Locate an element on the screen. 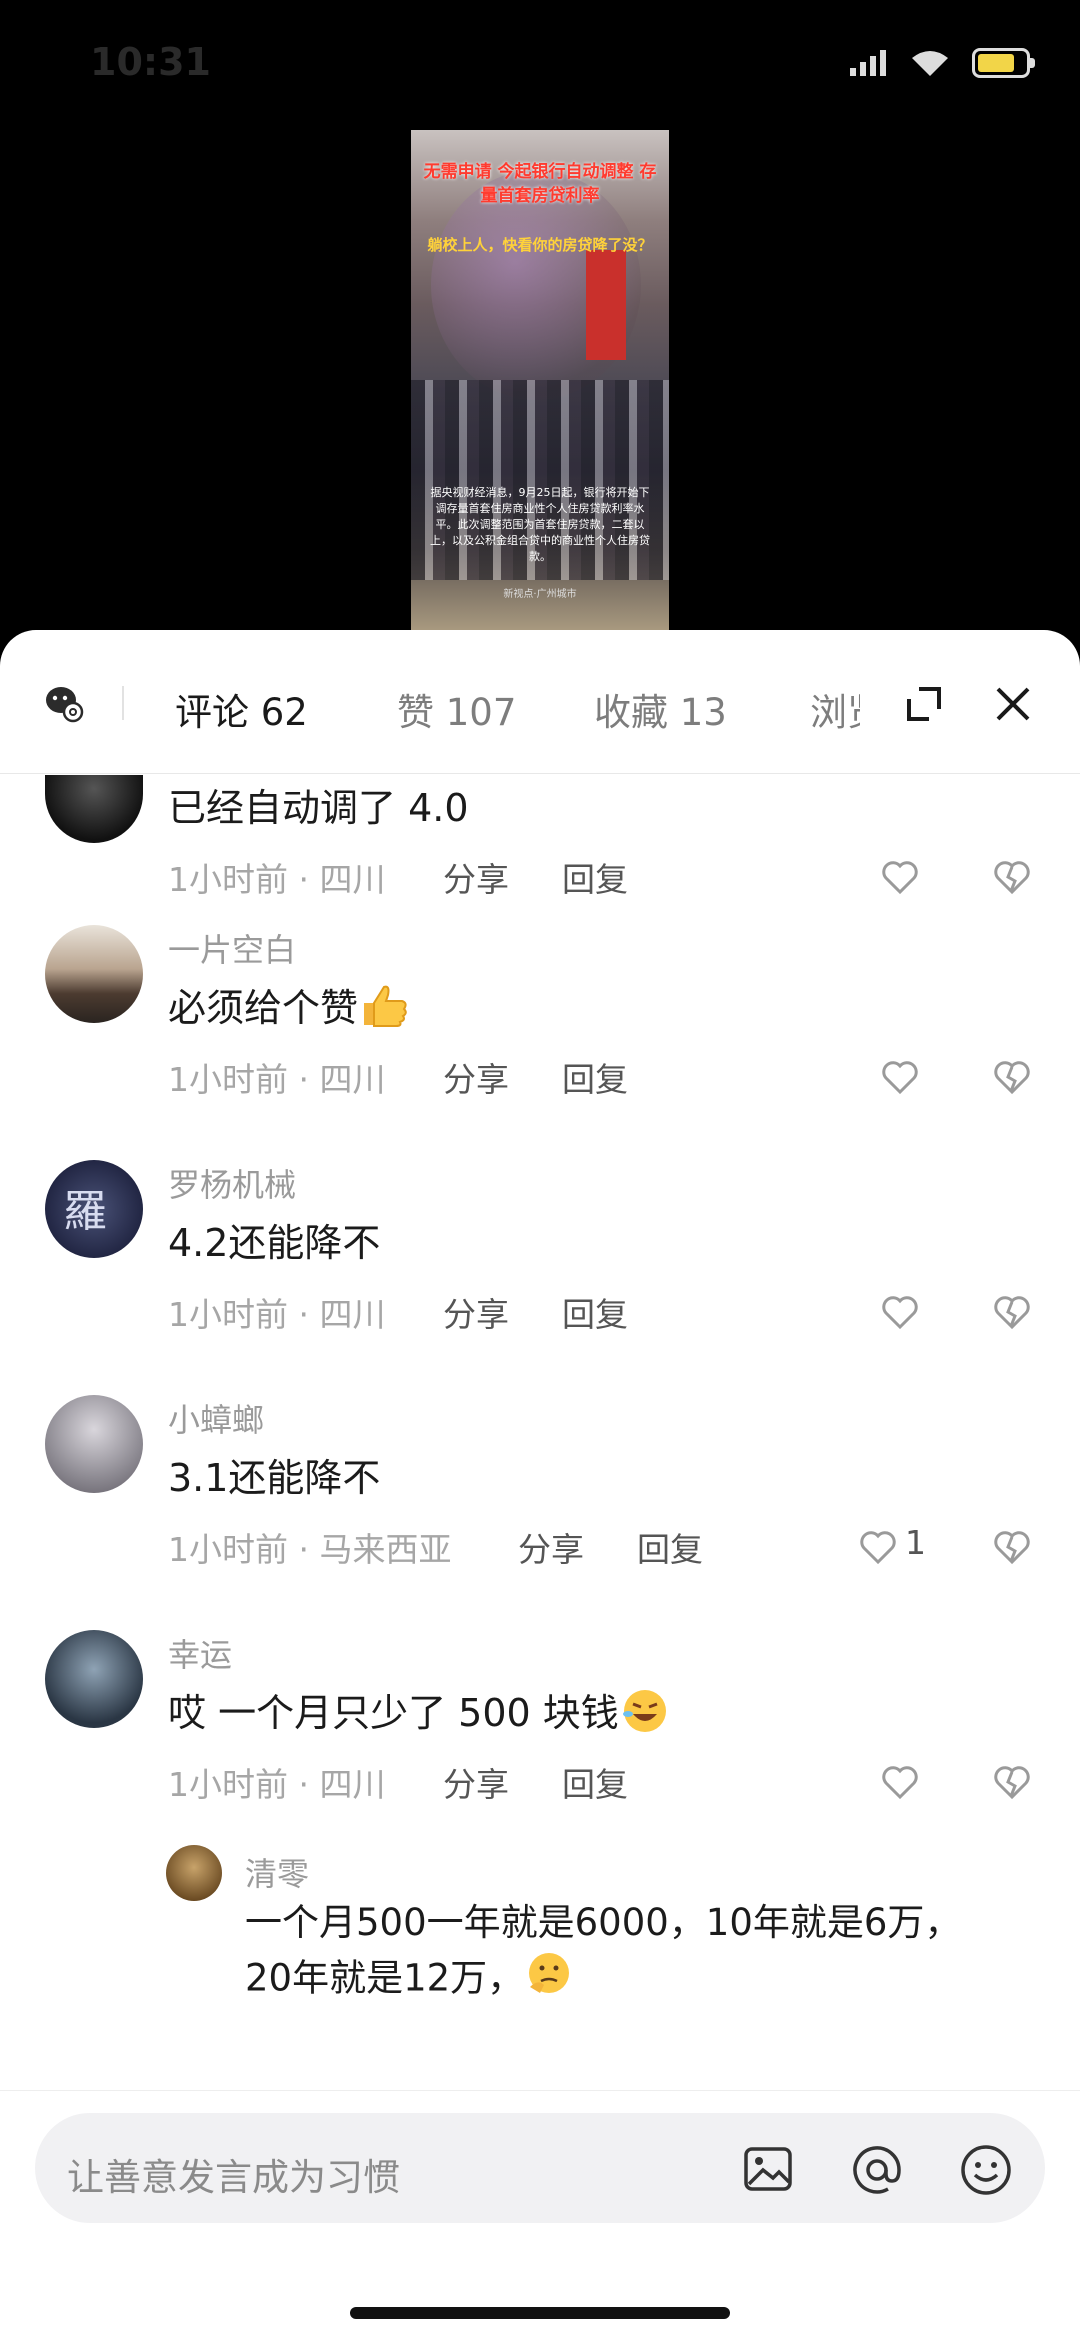  video-credit: 新视点·广州城市 is located at coordinates (540, 594).